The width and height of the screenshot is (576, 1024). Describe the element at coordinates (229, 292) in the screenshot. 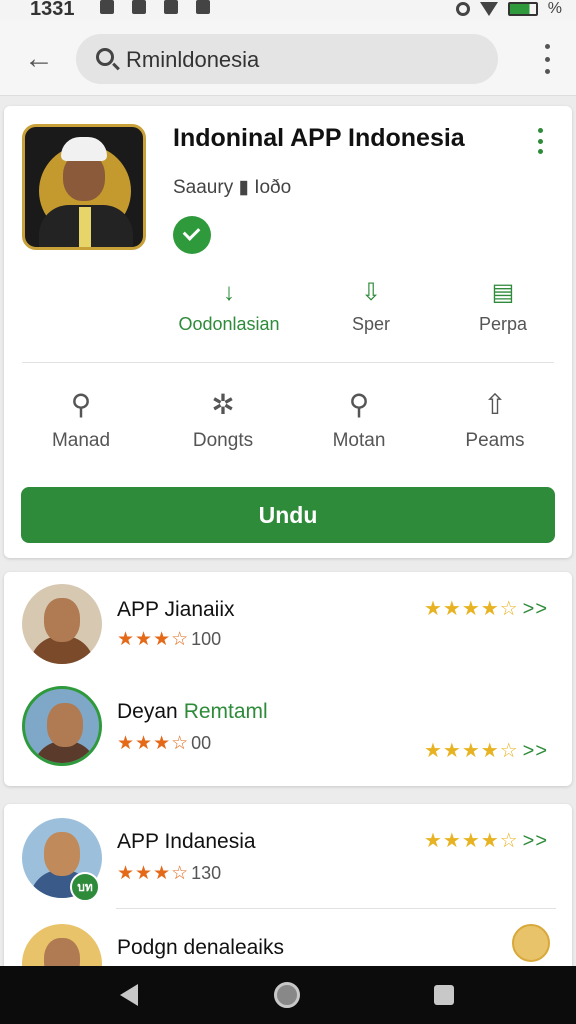

I see `download-icon: ↓` at that location.